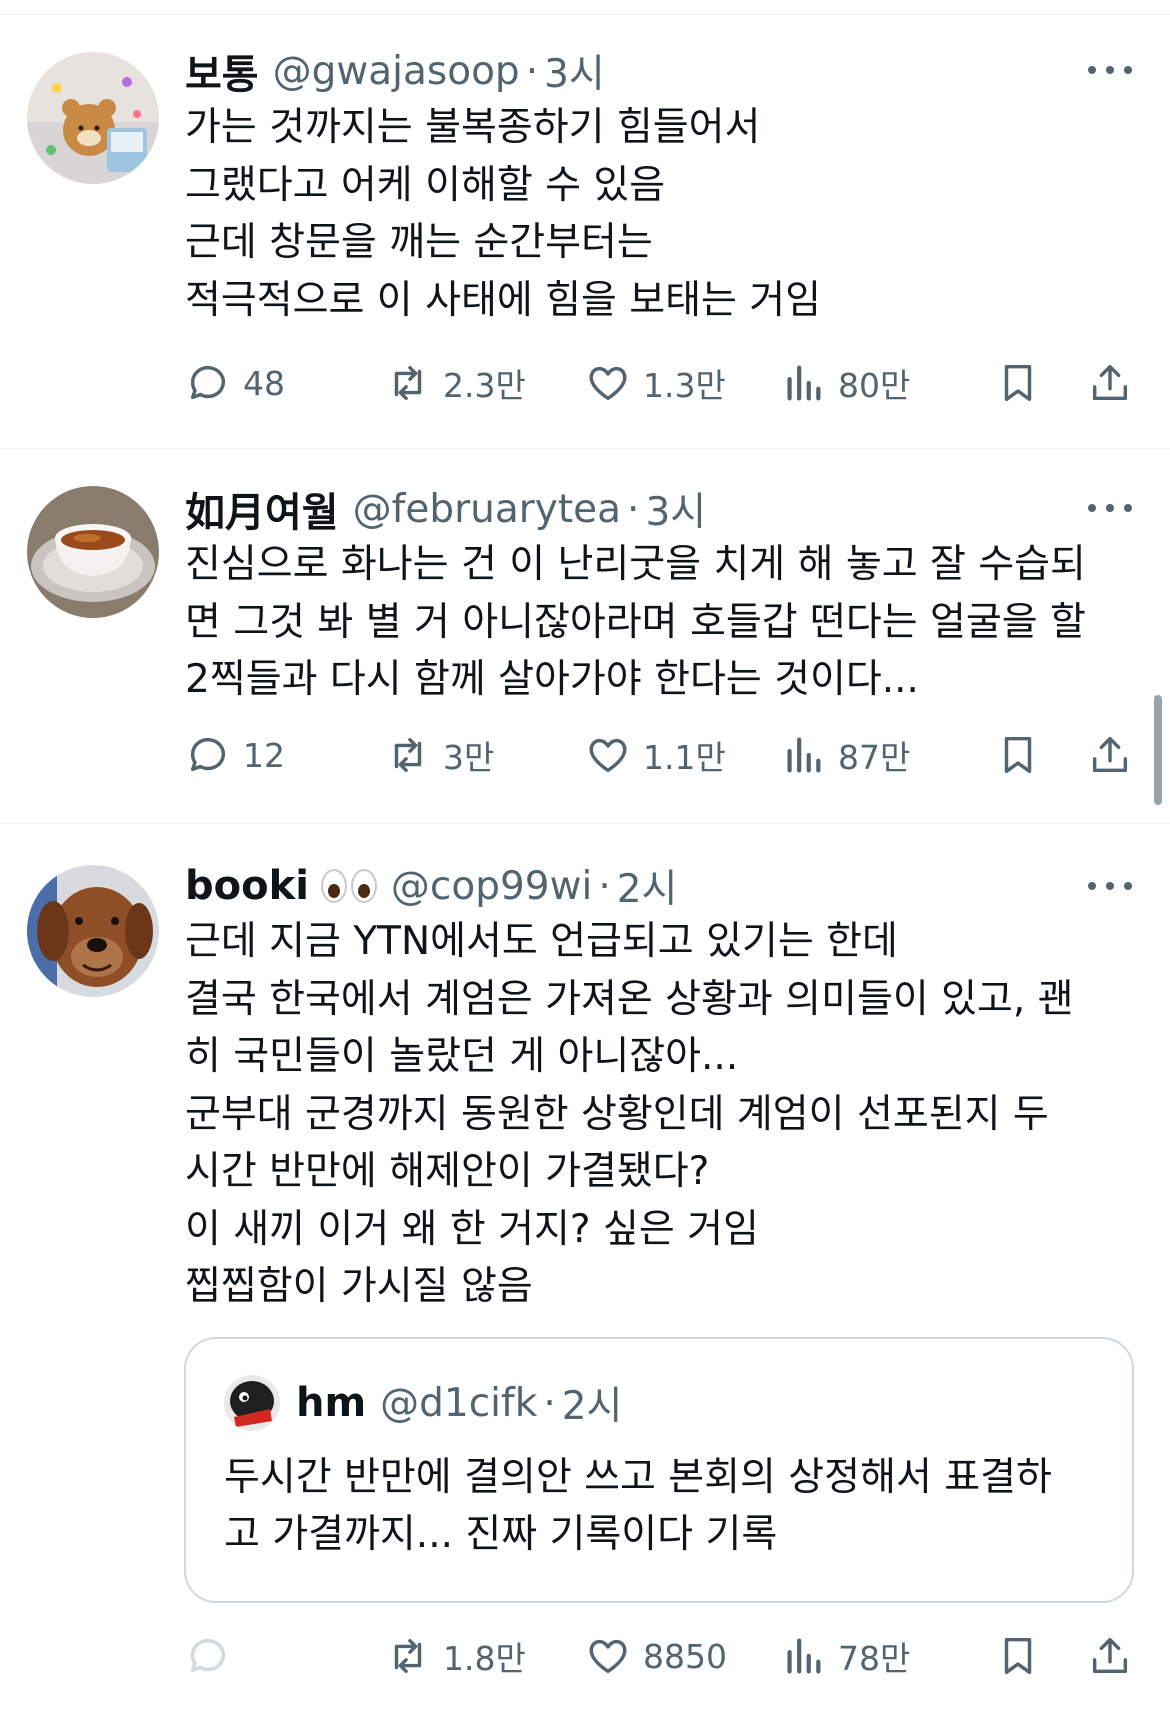 The width and height of the screenshot is (1170, 1716). I want to click on action-bar: 1.8만 8850 78만, so click(660, 1656).